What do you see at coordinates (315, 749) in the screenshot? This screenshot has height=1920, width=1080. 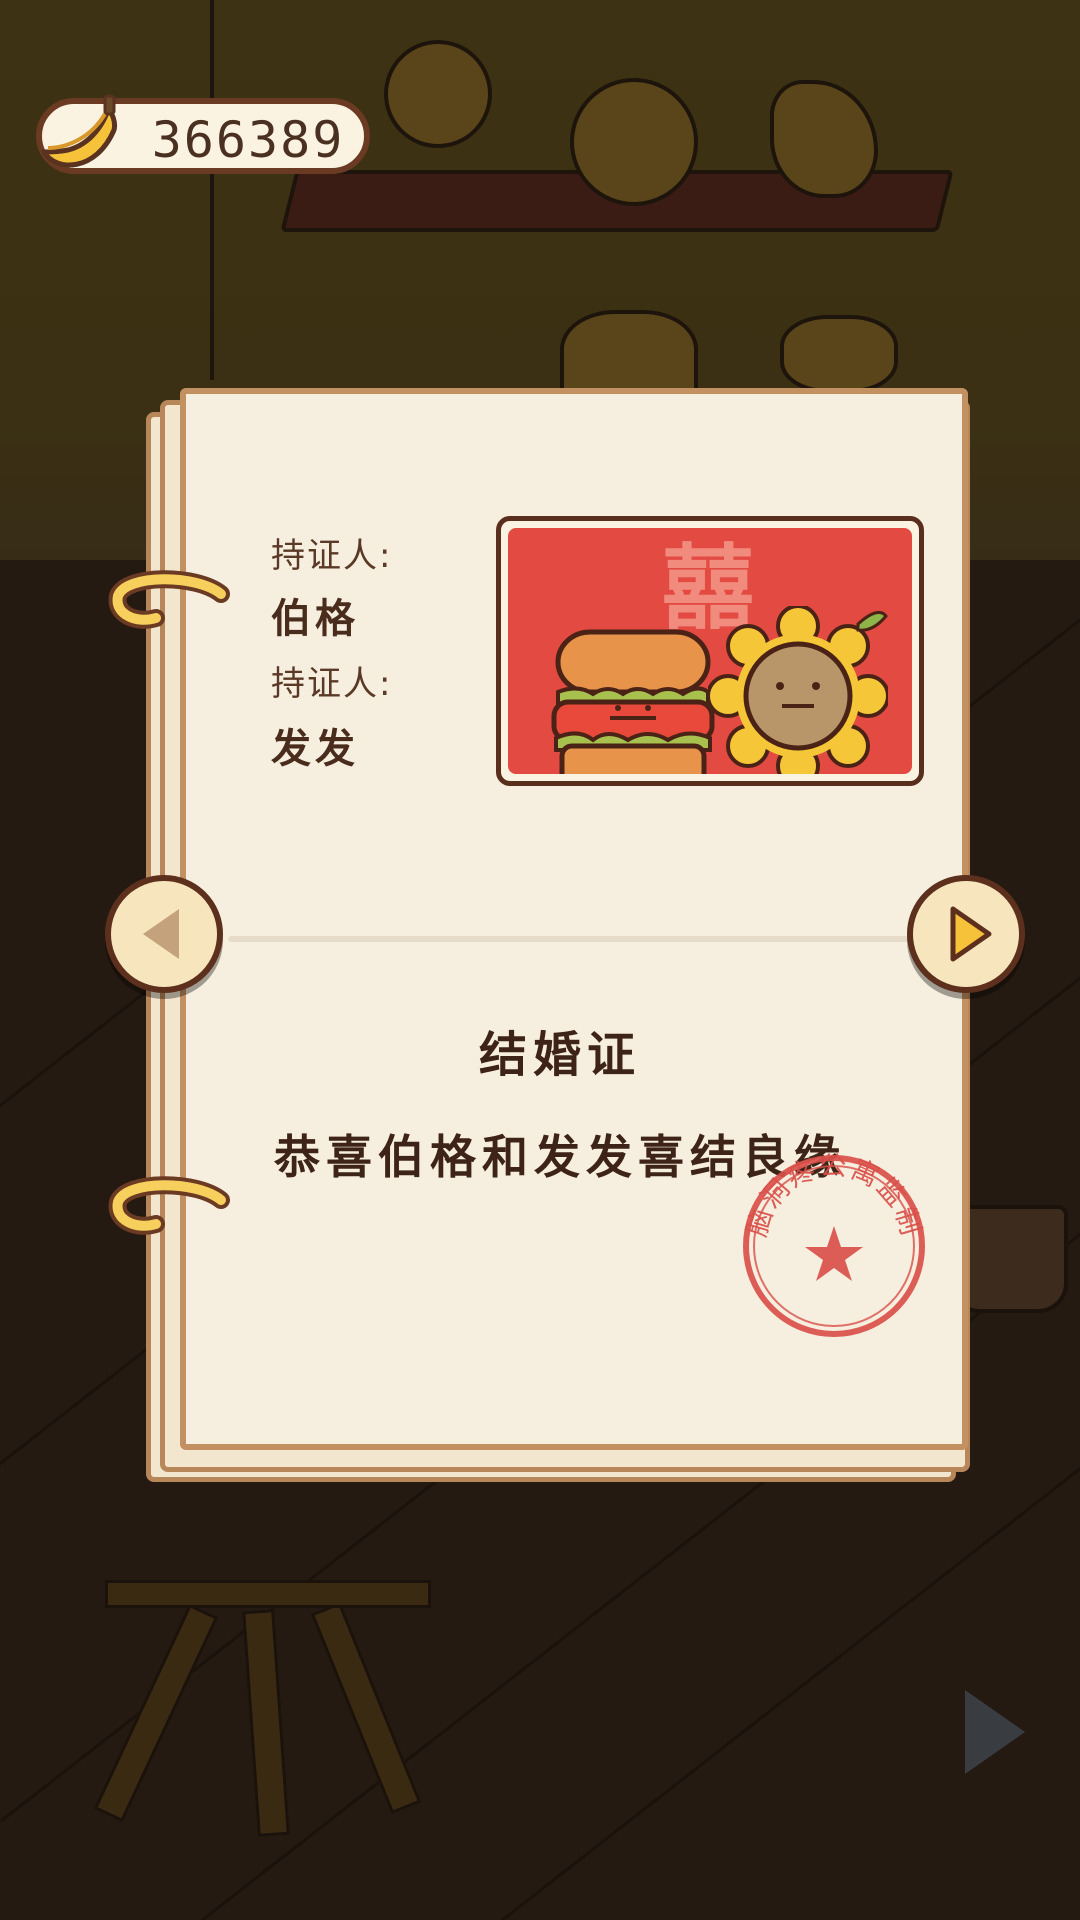 I see `holder-2-name: 发发` at bounding box center [315, 749].